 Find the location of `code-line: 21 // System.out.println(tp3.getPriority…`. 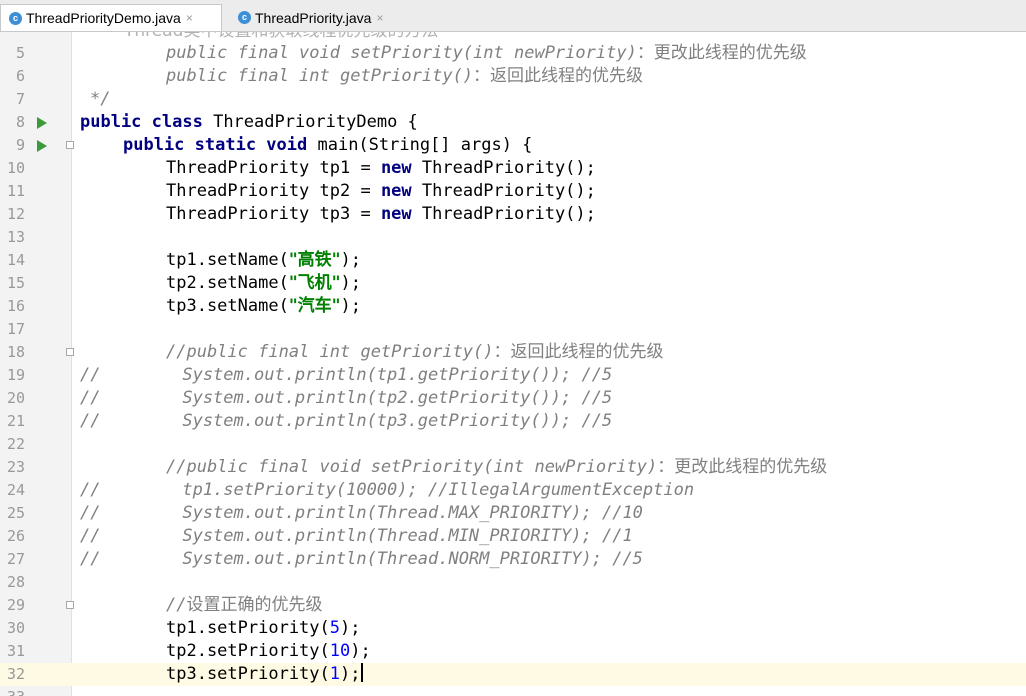

code-line: 21 // System.out.println(tp3.getPriority… is located at coordinates (513, 421).